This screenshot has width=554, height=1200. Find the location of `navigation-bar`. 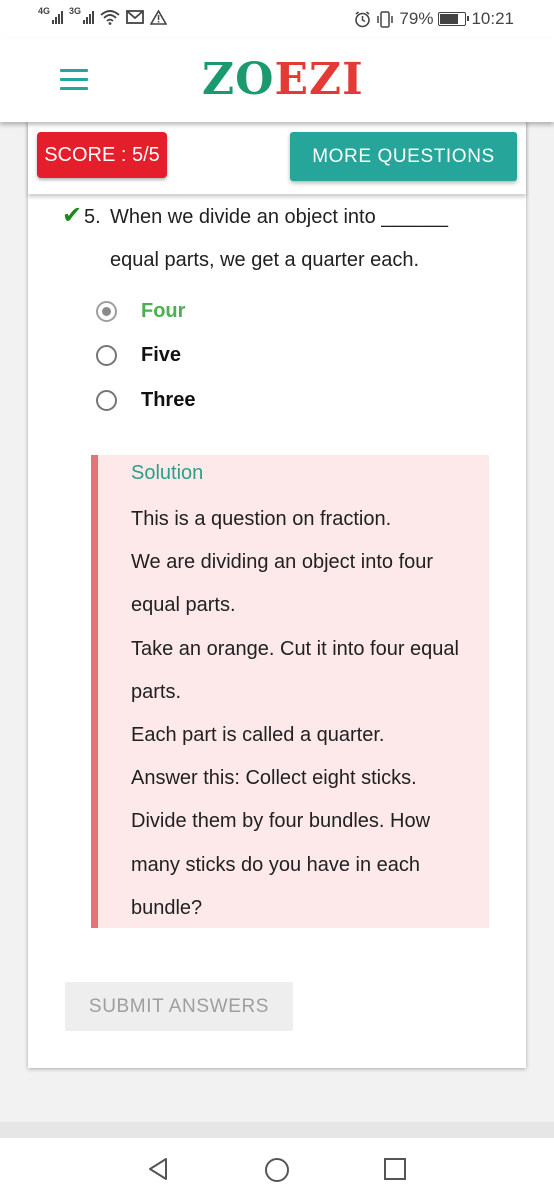

navigation-bar is located at coordinates (277, 1169).